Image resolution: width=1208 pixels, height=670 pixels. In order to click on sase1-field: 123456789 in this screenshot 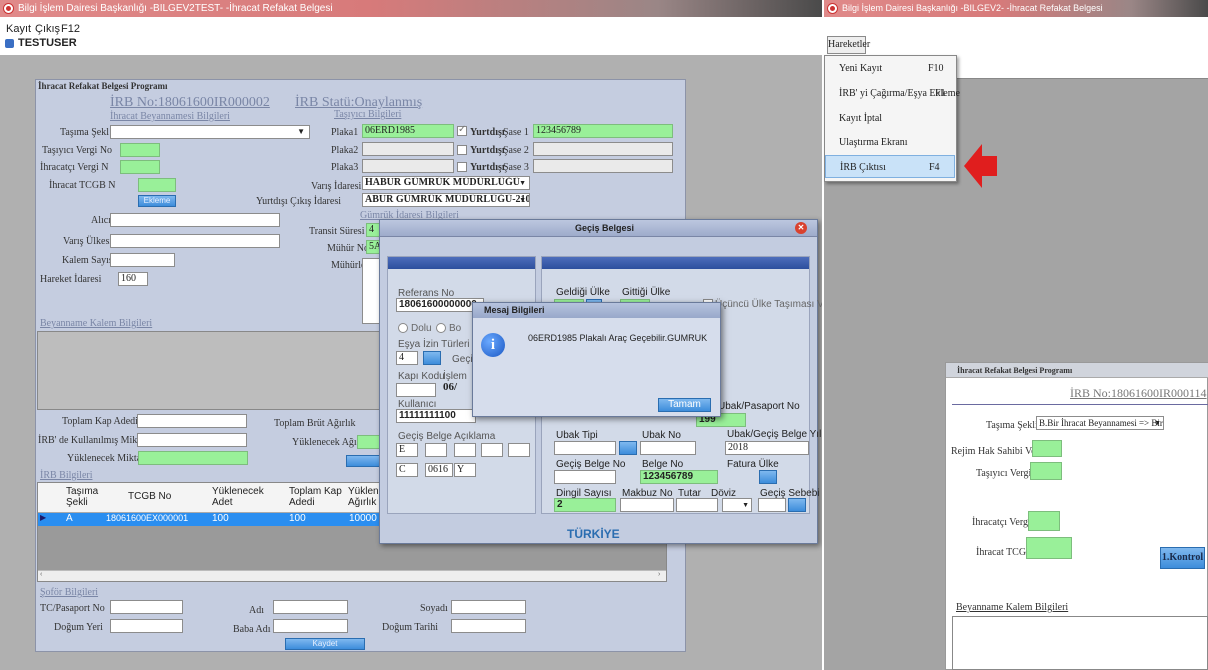, I will do `click(603, 131)`.